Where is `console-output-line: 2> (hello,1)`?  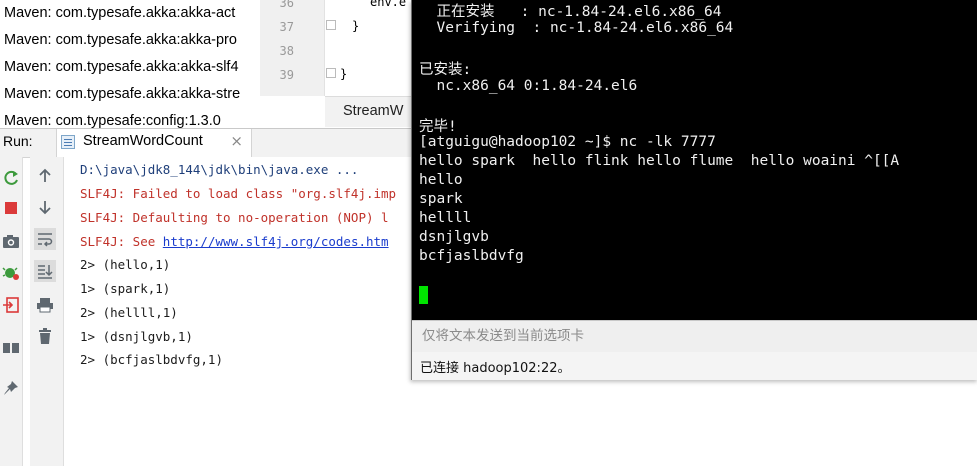 console-output-line: 2> (hello,1) is located at coordinates (125, 264).